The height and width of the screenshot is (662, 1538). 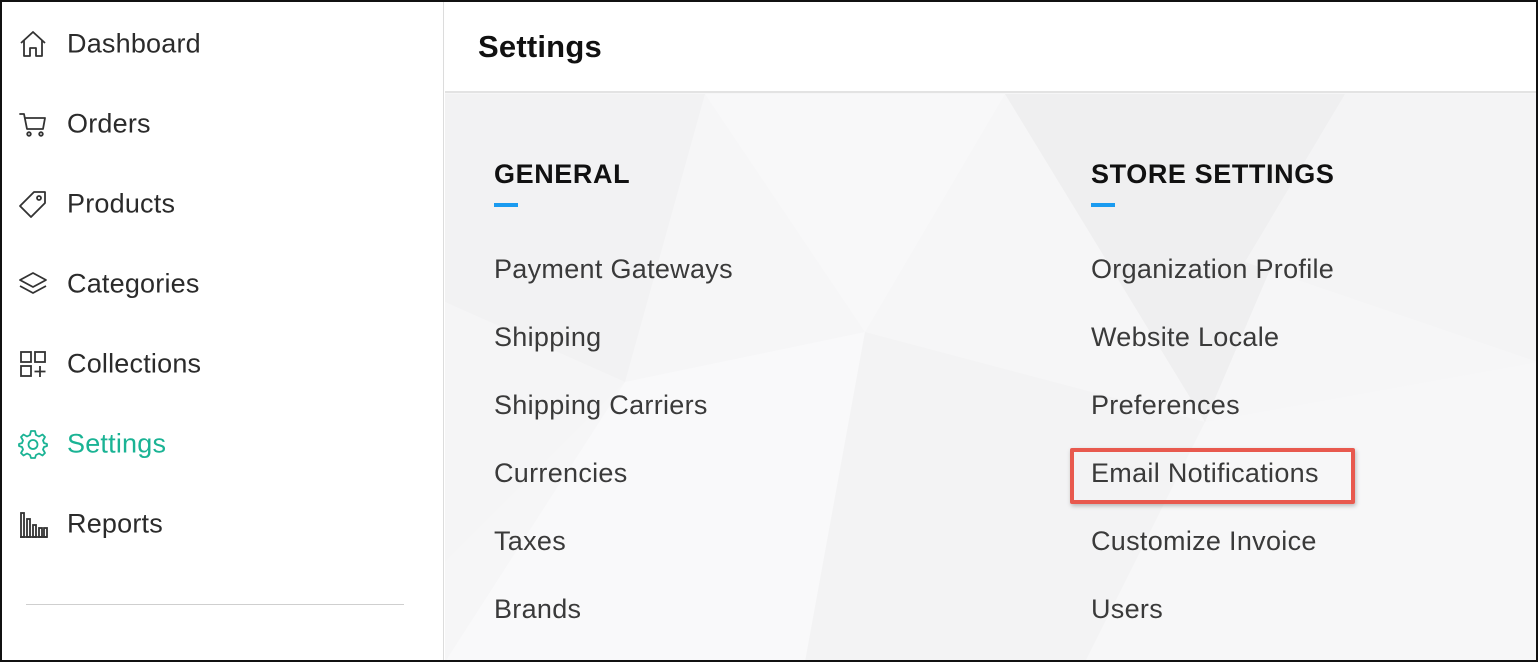 What do you see at coordinates (222, 364) in the screenshot?
I see `sidebar-item-collections: Collections` at bounding box center [222, 364].